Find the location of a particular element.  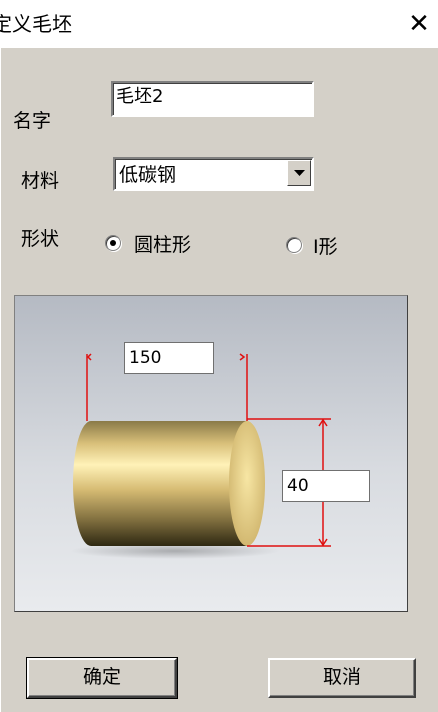

cylinder-end-face is located at coordinates (247, 483).